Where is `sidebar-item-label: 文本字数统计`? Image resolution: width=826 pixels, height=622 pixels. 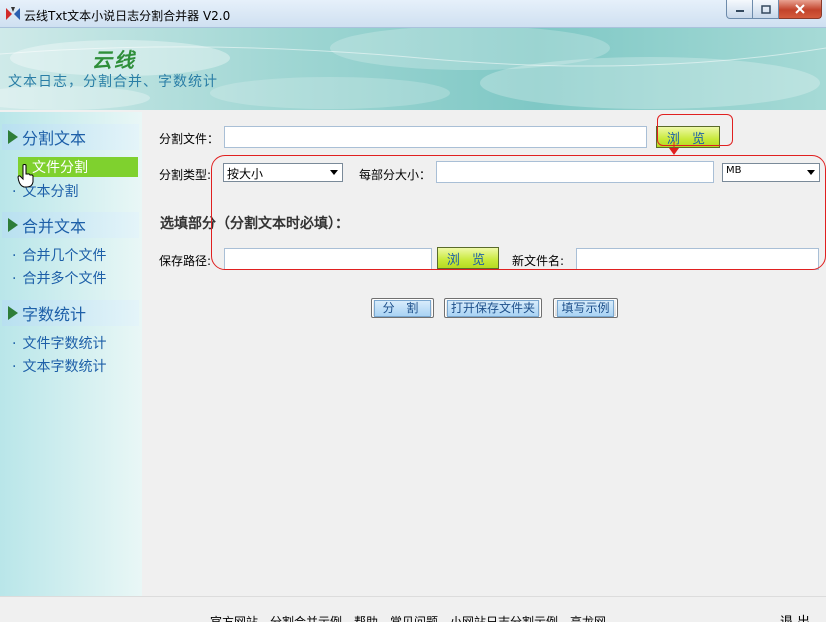
sidebar-item-label: 文本字数统计 is located at coordinates (64, 367).